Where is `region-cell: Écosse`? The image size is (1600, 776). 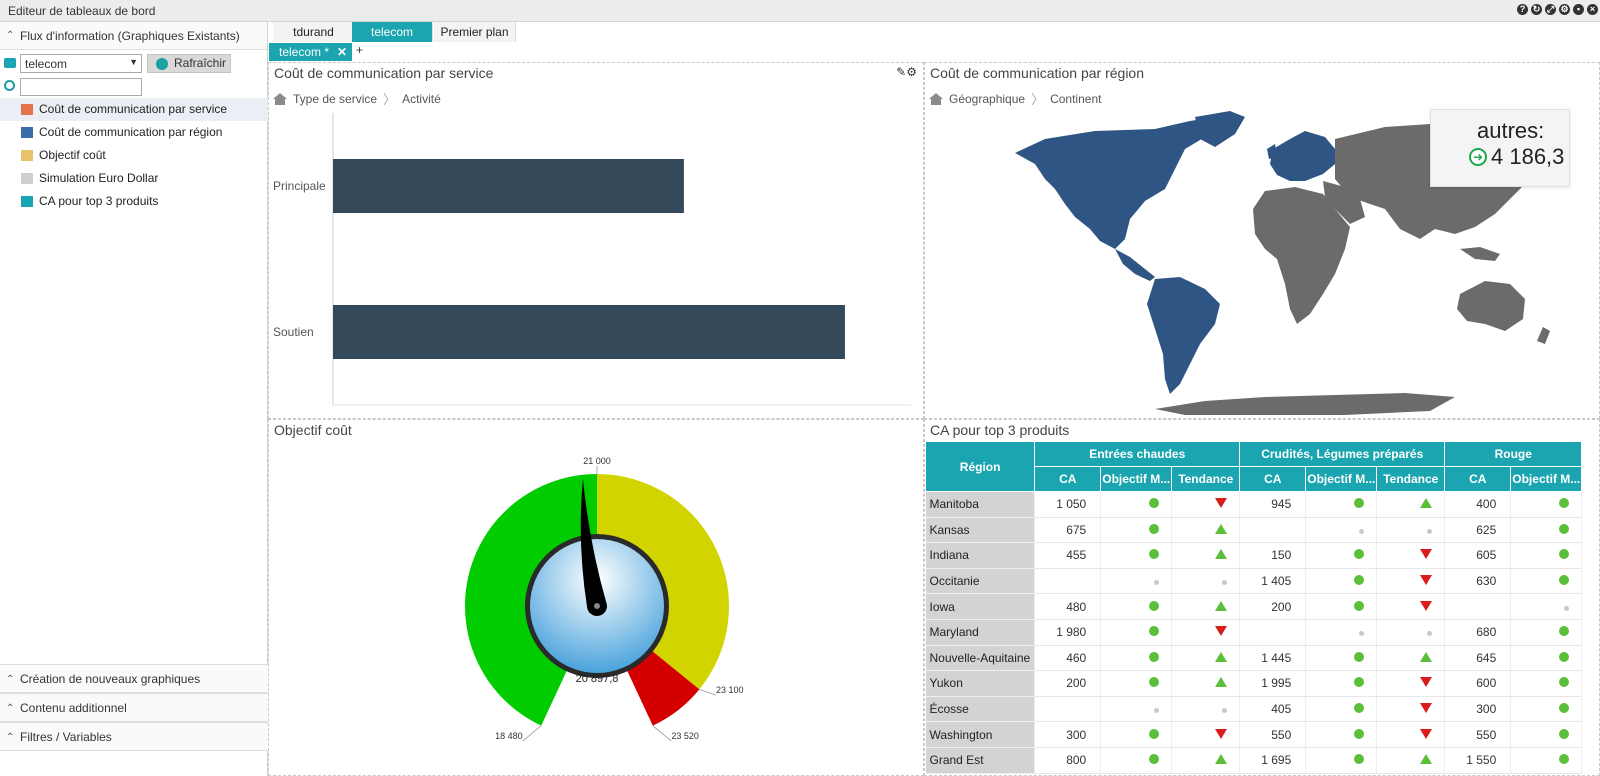
region-cell: Écosse is located at coordinates (980, 709).